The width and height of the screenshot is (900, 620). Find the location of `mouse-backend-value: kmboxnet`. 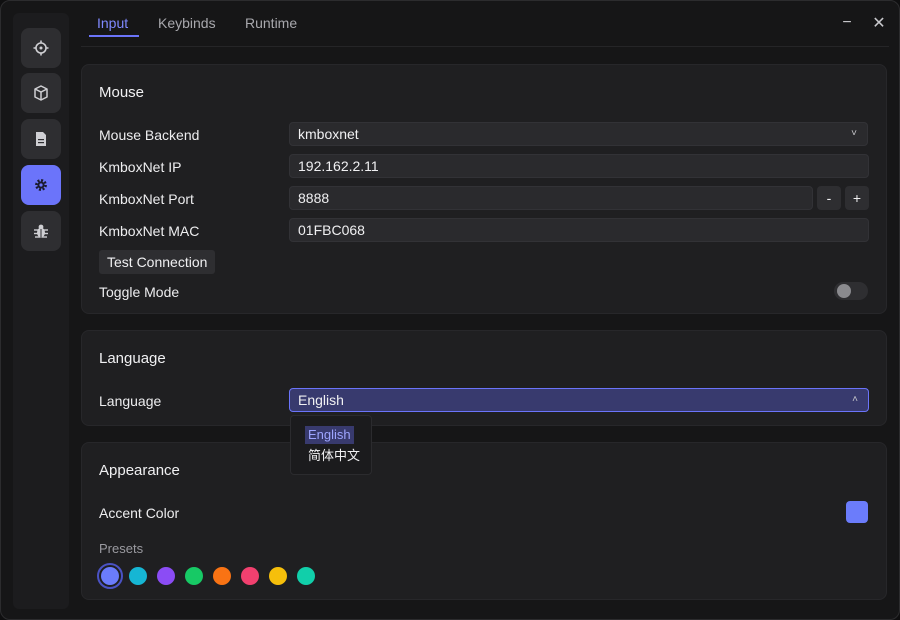

mouse-backend-value: kmboxnet is located at coordinates (328, 134).